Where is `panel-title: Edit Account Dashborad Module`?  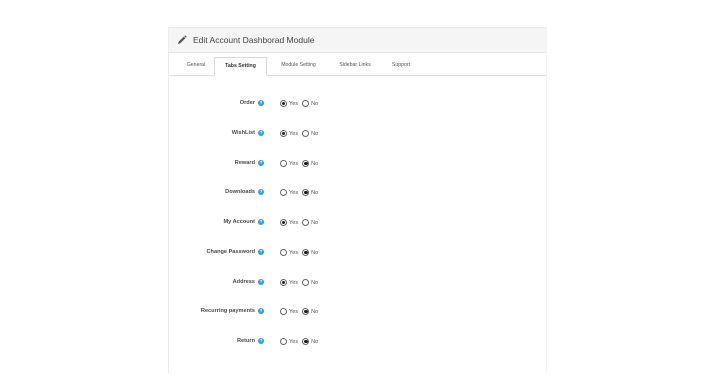 panel-title: Edit Account Dashborad Module is located at coordinates (254, 40).